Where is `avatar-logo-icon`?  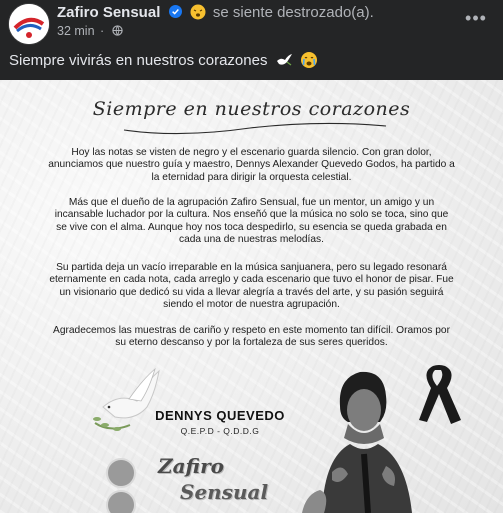 avatar-logo-icon is located at coordinates (29, 24).